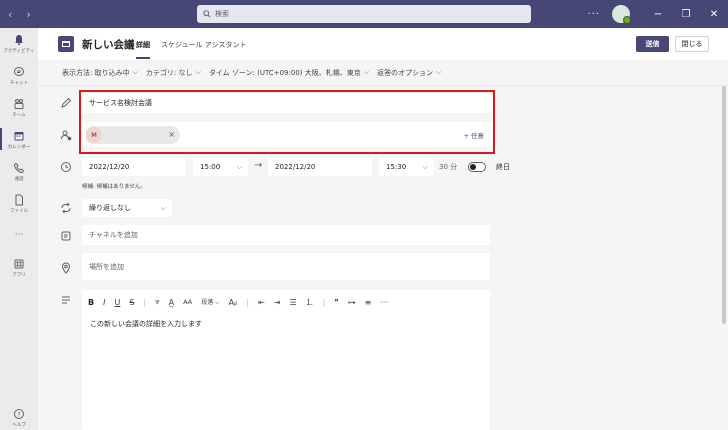  I want to click on all-day-toggle, so click(477, 167).